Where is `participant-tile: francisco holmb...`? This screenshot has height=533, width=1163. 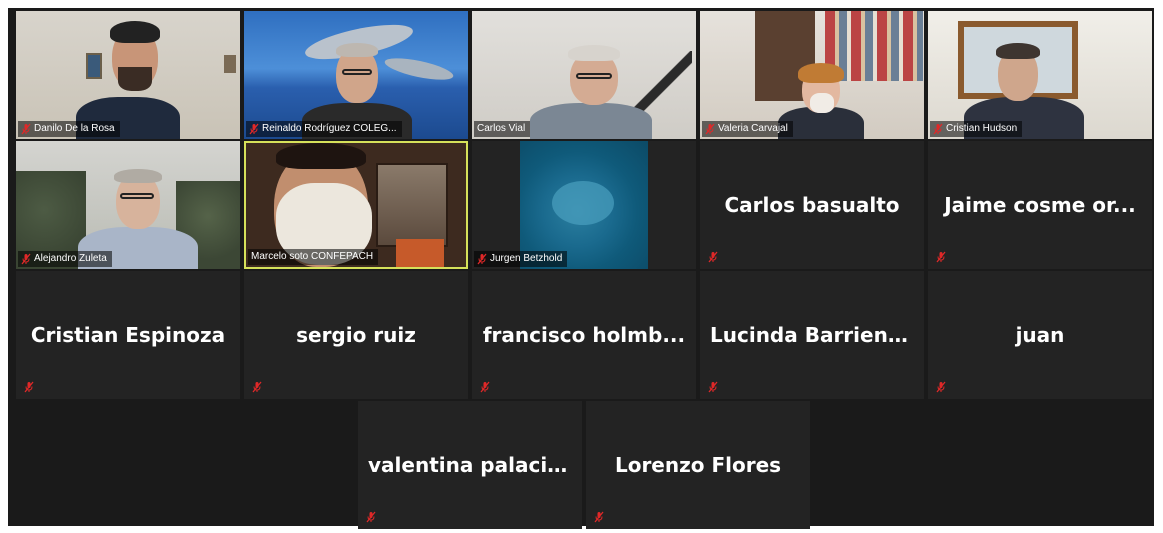 participant-tile: francisco holmb... is located at coordinates (584, 335).